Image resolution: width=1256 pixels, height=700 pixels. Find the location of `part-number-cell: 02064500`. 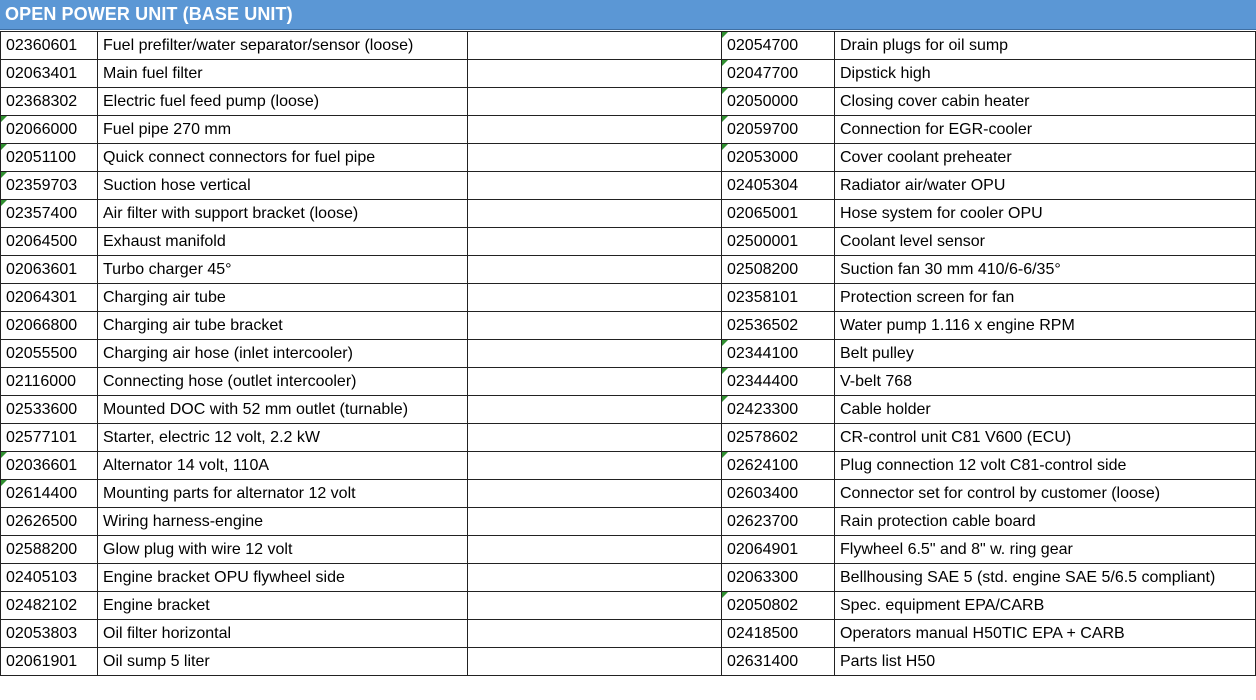

part-number-cell: 02064500 is located at coordinates (49, 241).